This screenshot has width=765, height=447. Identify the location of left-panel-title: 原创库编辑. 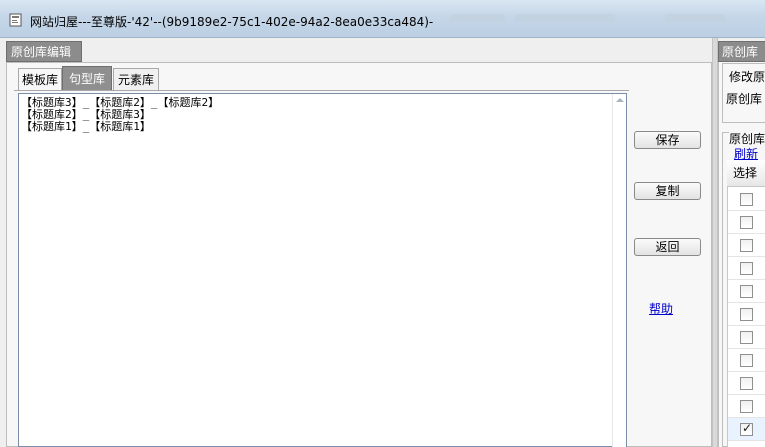
(44, 51).